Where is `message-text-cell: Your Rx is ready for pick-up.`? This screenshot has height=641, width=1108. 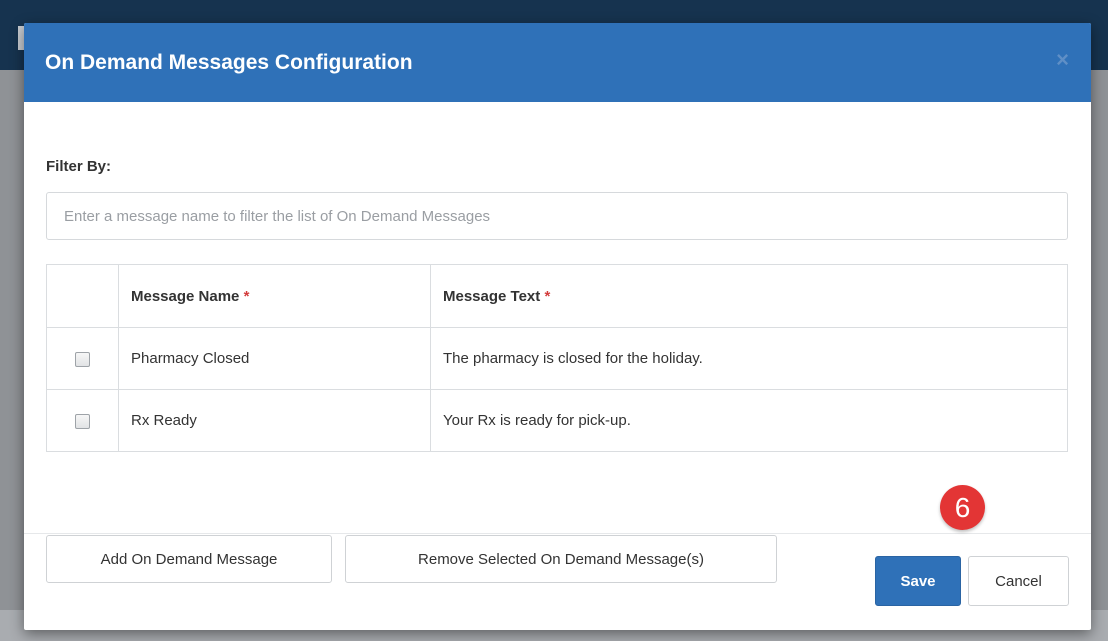 message-text-cell: Your Rx is ready for pick-up. is located at coordinates (749, 420).